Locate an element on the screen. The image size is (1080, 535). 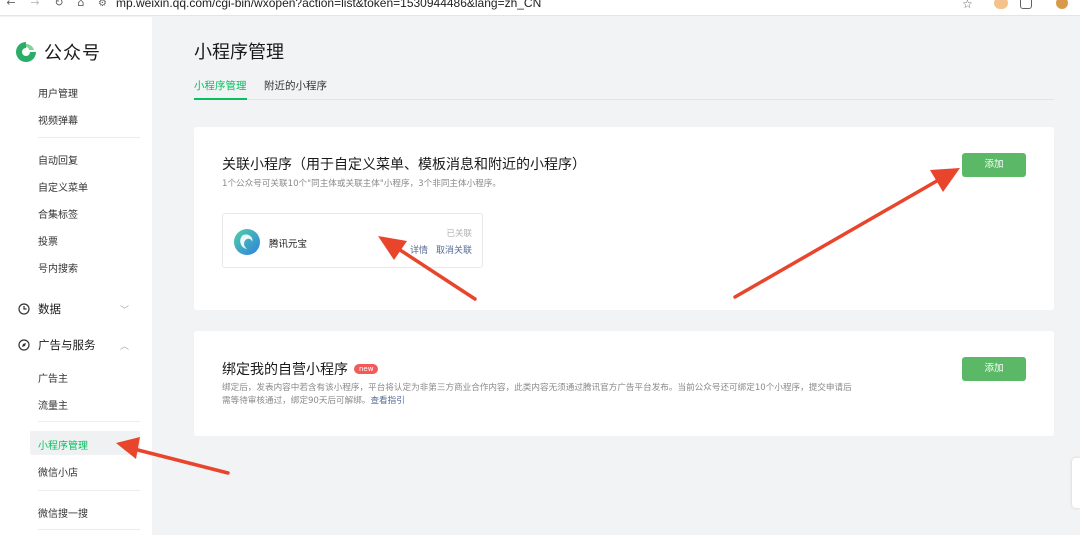
app-actions: 详情 取消关联 is located at coordinates (441, 249).